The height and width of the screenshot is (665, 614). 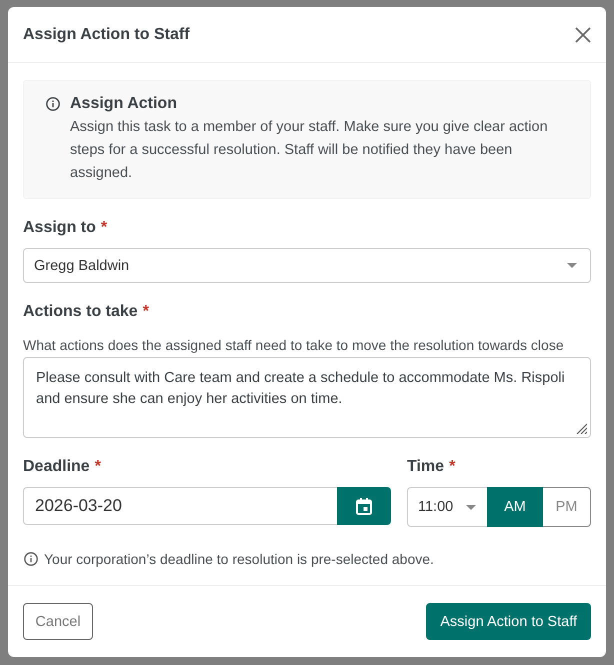 I want to click on time-select: 11:00, so click(x=447, y=507).